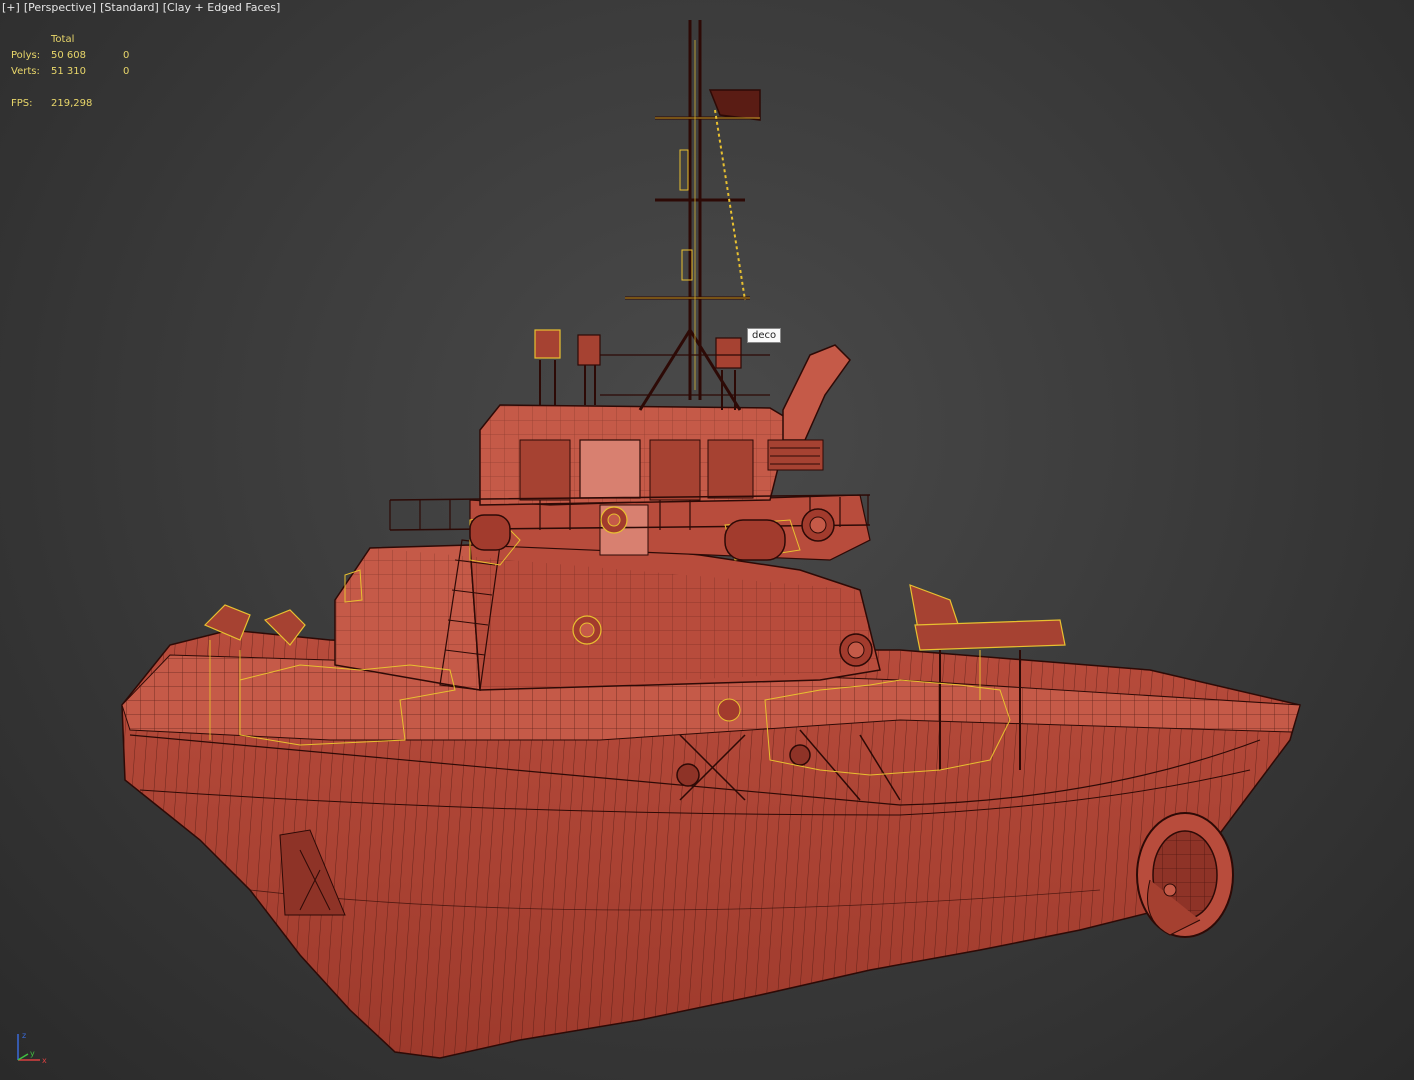  What do you see at coordinates (809, 407) in the screenshot?
I see `exhaust-stack` at bounding box center [809, 407].